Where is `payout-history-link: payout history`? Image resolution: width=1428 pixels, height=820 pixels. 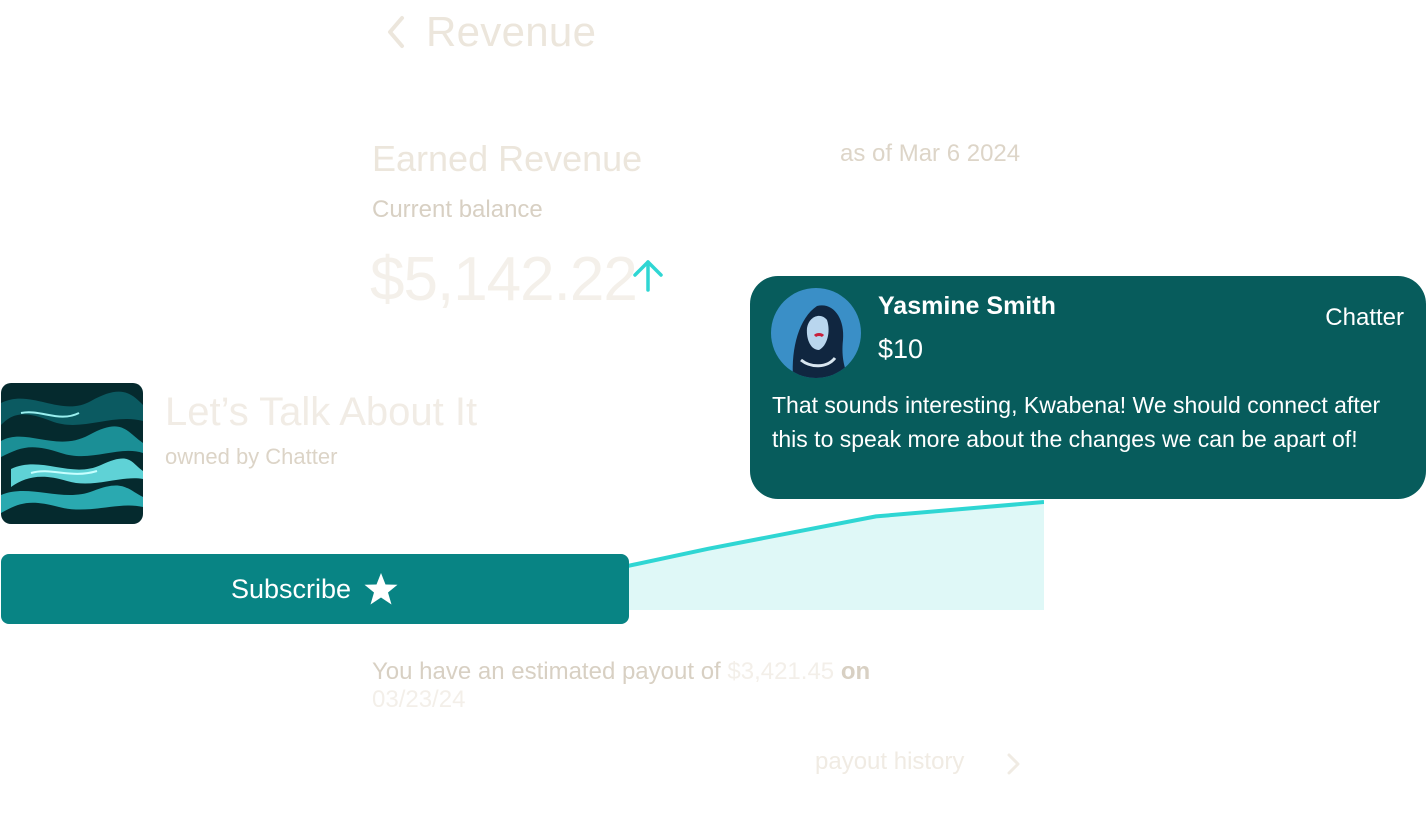
payout-history-link: payout history is located at coordinates (889, 762).